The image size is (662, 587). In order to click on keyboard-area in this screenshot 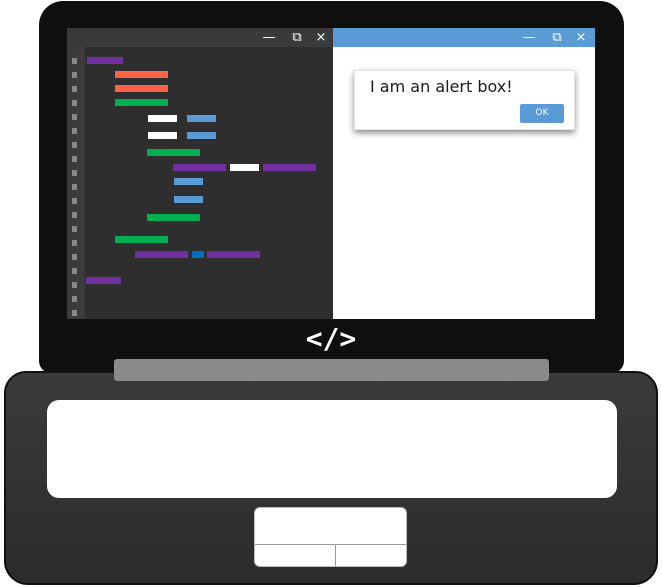, I will do `click(332, 449)`.